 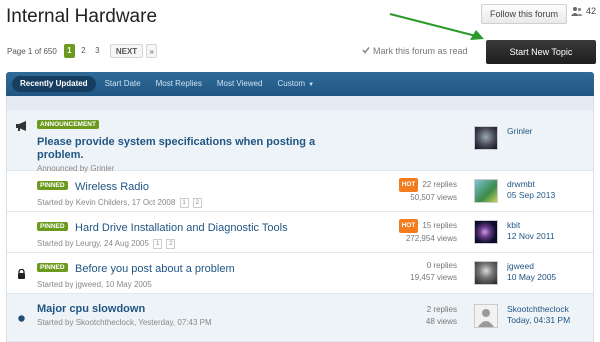 I want to click on page-link-3: 3, so click(x=97, y=51).